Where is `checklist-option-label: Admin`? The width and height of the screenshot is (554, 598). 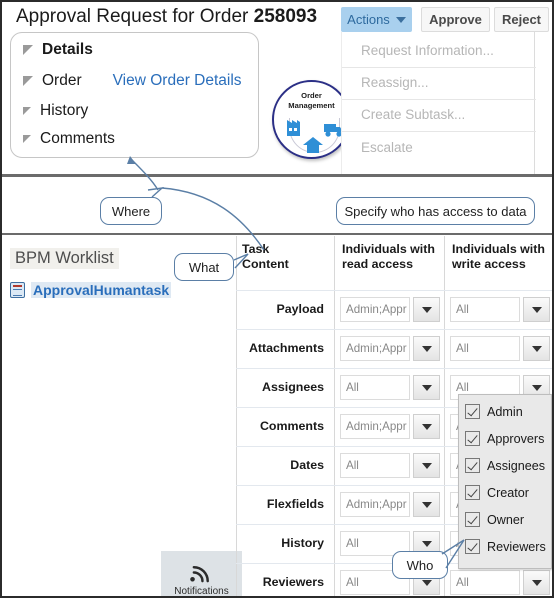
checklist-option-label: Admin is located at coordinates (505, 411).